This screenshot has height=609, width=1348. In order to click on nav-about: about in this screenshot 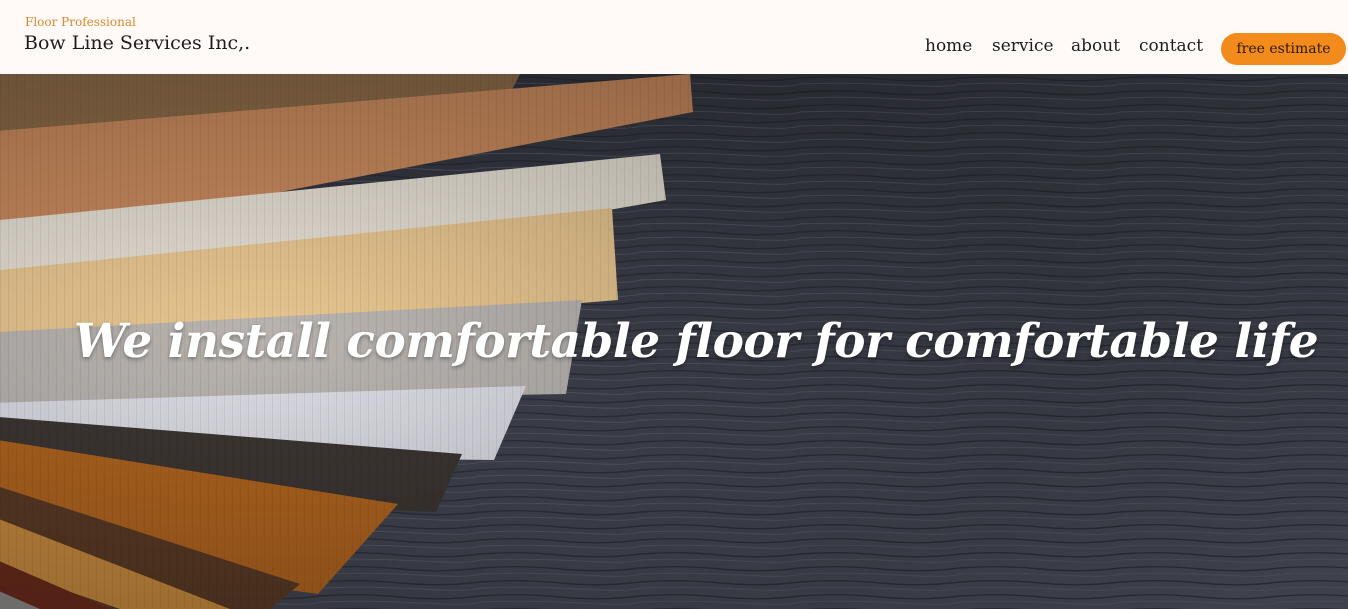, I will do `click(1095, 46)`.